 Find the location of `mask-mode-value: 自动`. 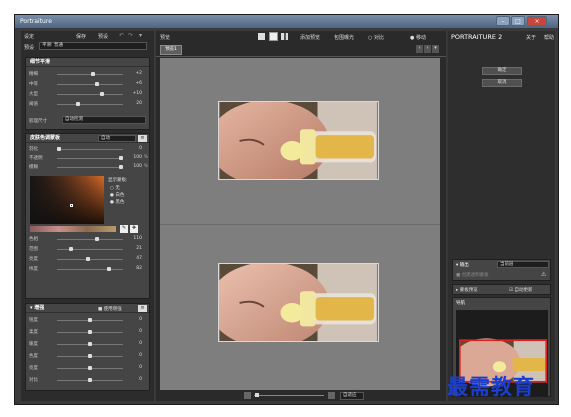

mask-mode-value: 自动 is located at coordinates (105, 138).